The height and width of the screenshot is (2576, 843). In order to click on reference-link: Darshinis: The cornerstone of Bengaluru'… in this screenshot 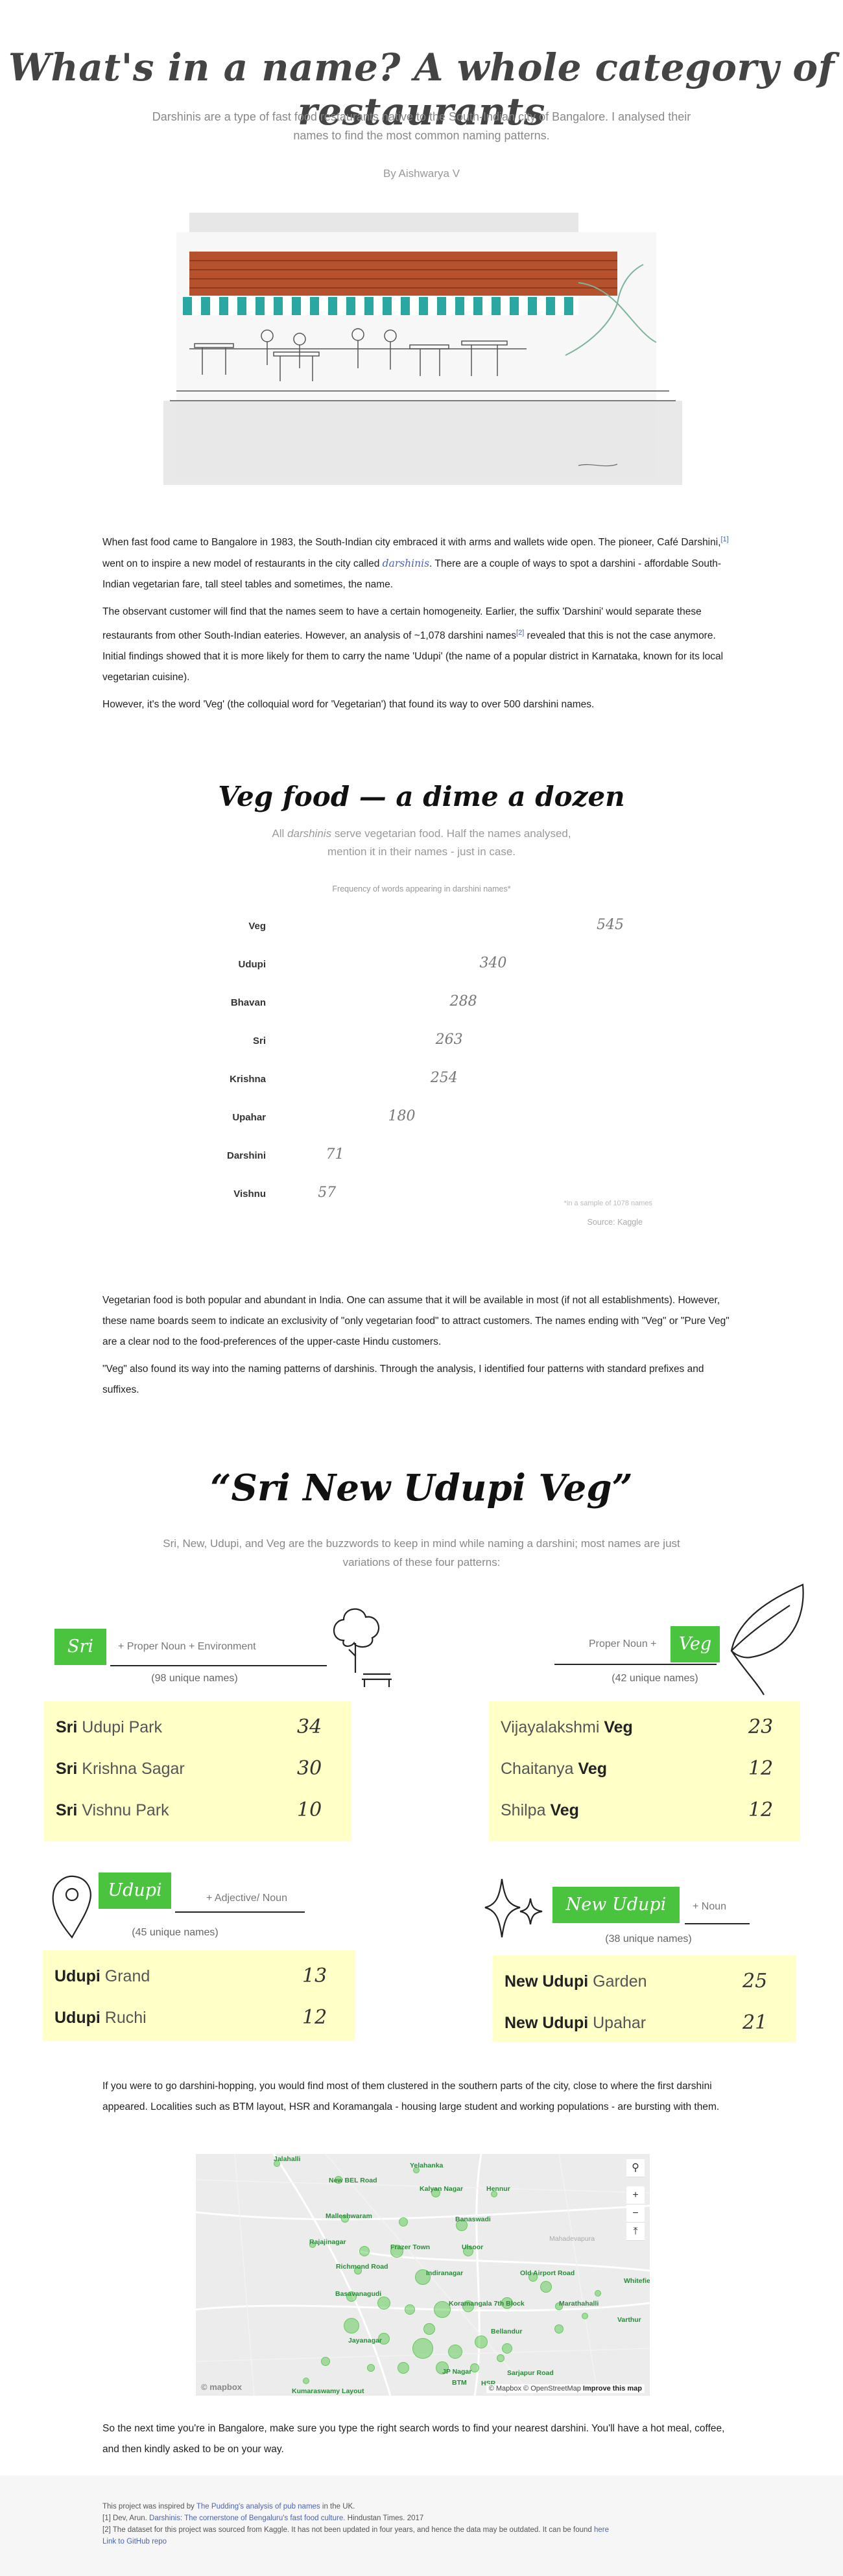, I will do `click(247, 2518)`.